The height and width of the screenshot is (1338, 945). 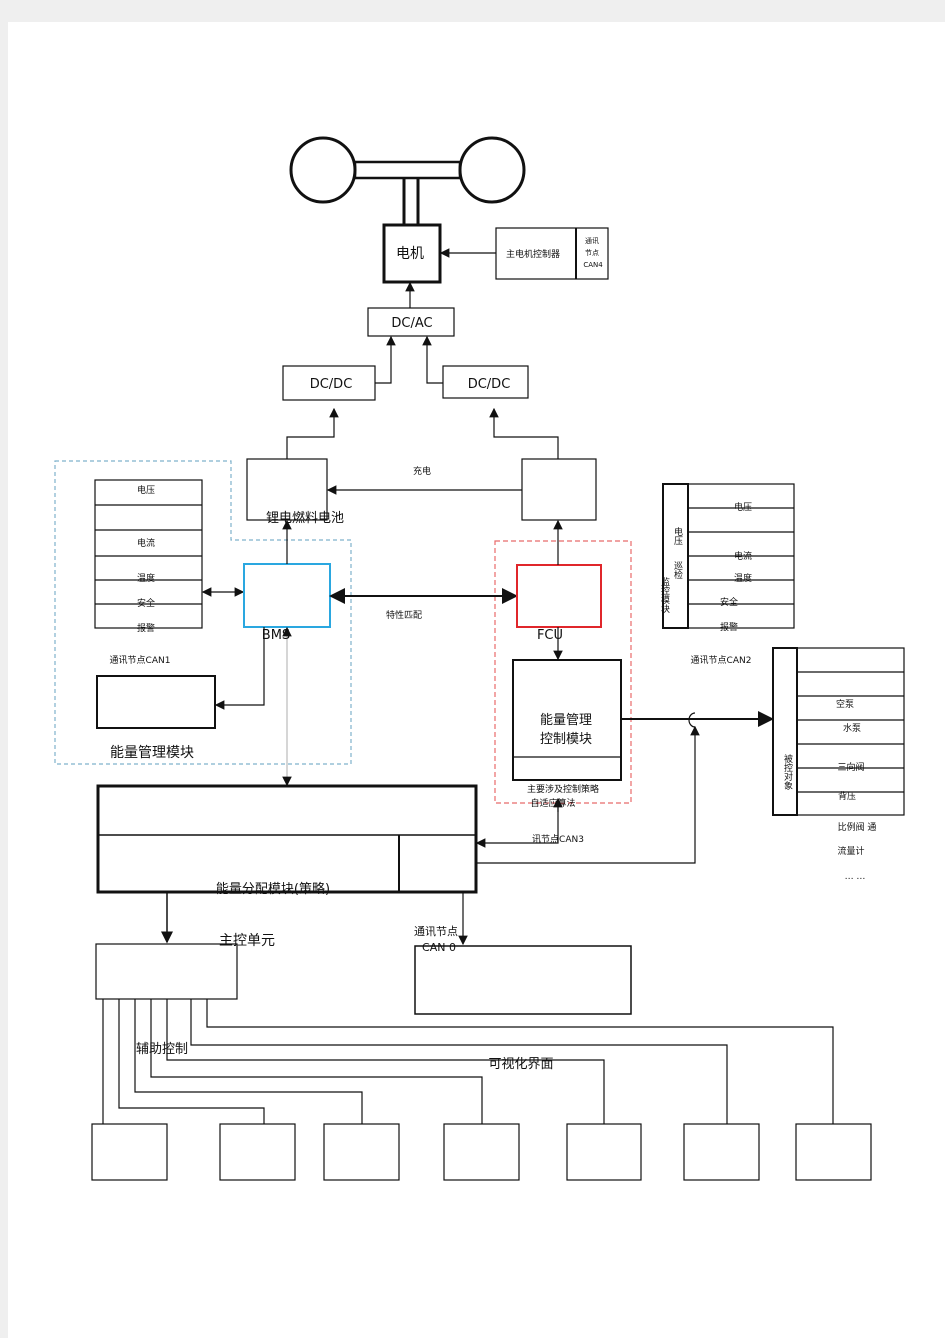 What do you see at coordinates (410, 254) in the screenshot?
I see `motor-label: 电机` at bounding box center [410, 254].